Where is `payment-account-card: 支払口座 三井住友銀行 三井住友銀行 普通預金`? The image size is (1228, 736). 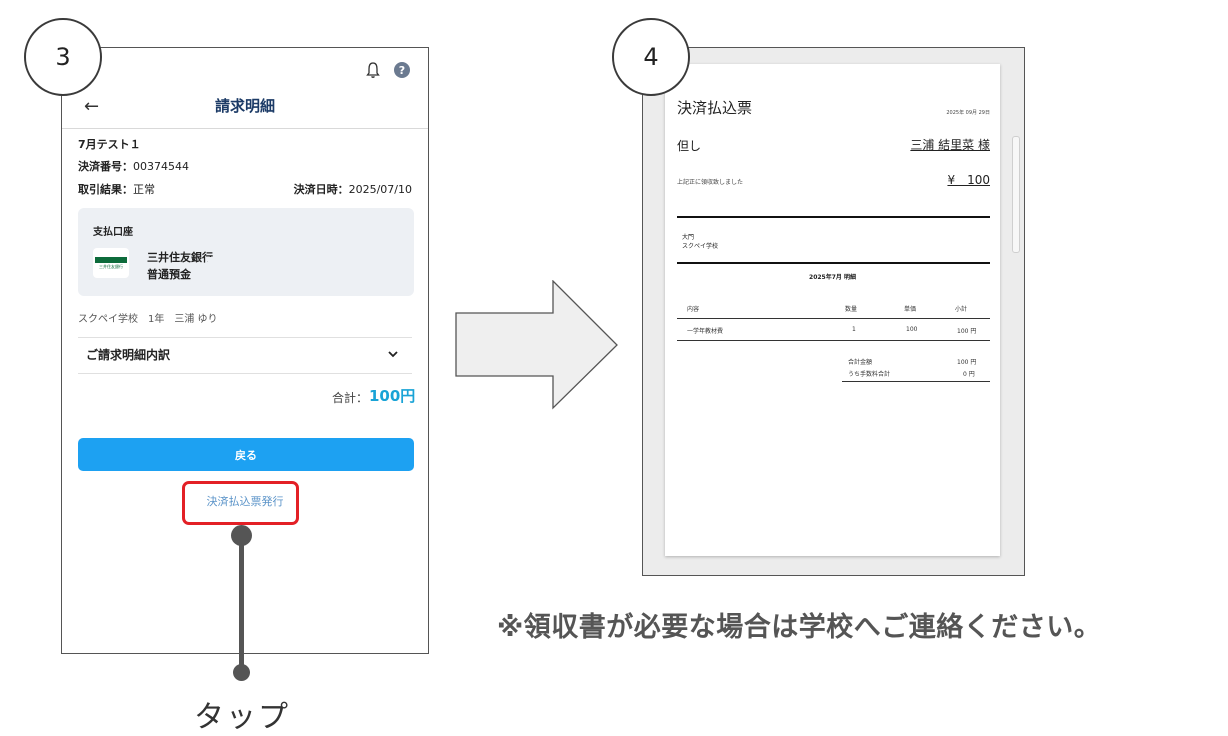
payment-account-card: 支払口座 三井住友銀行 三井住友銀行 普通預金 is located at coordinates (246, 252).